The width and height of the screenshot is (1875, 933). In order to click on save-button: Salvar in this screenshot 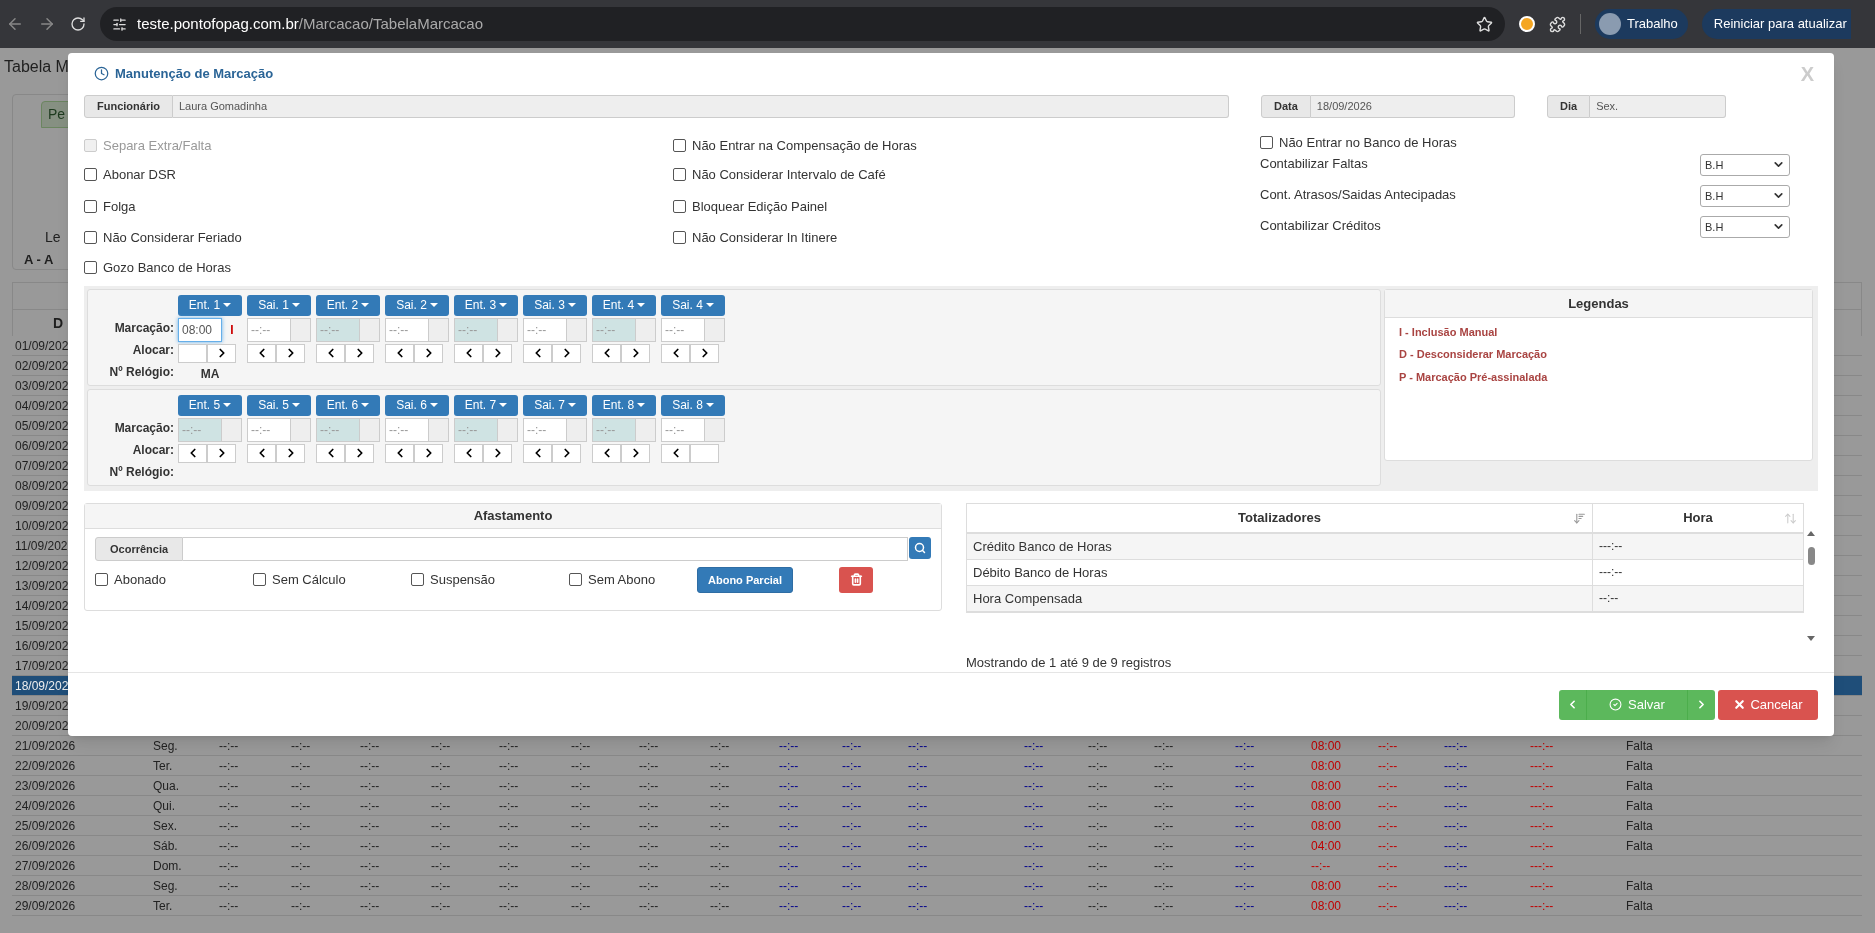, I will do `click(1637, 704)`.